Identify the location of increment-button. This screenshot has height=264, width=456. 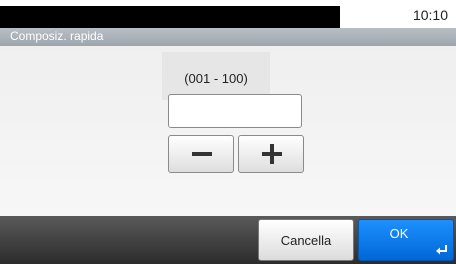
(271, 154).